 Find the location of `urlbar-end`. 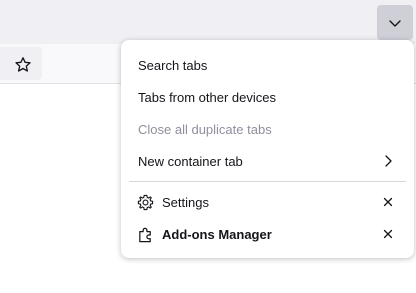

urlbar-end is located at coordinates (21, 63).